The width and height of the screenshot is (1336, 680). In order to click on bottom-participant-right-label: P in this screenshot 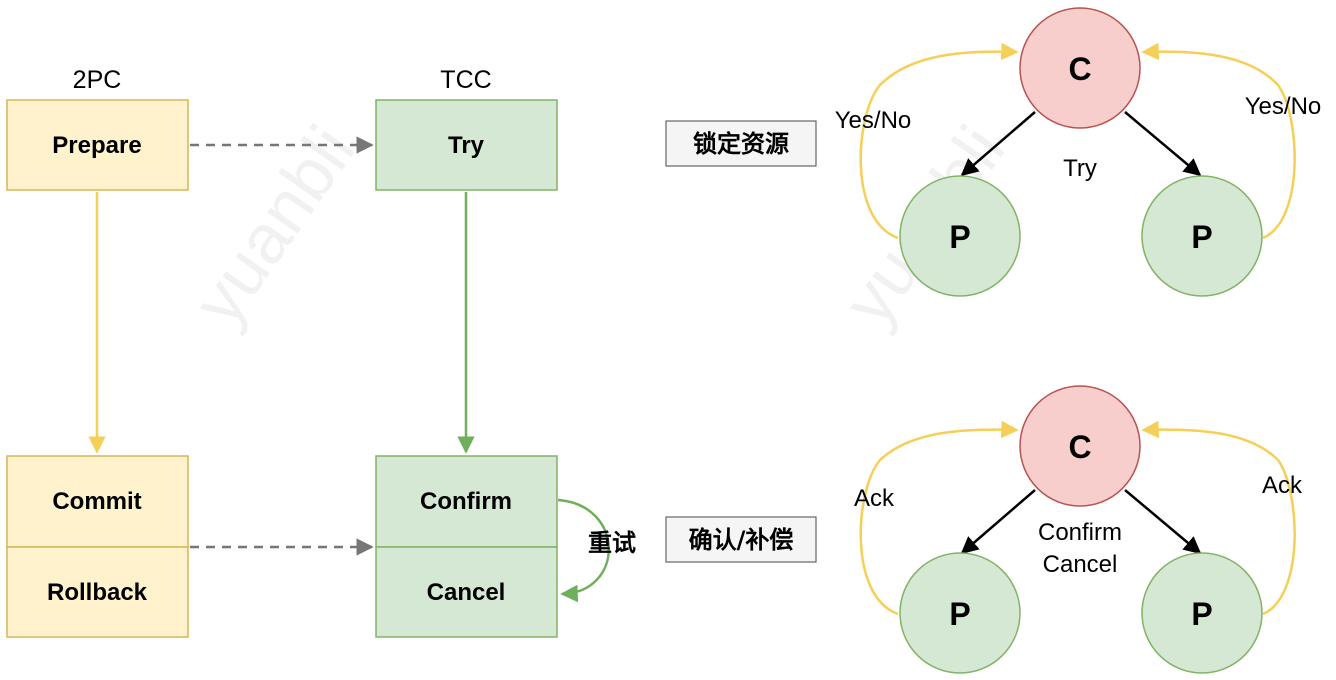, I will do `click(1201, 614)`.